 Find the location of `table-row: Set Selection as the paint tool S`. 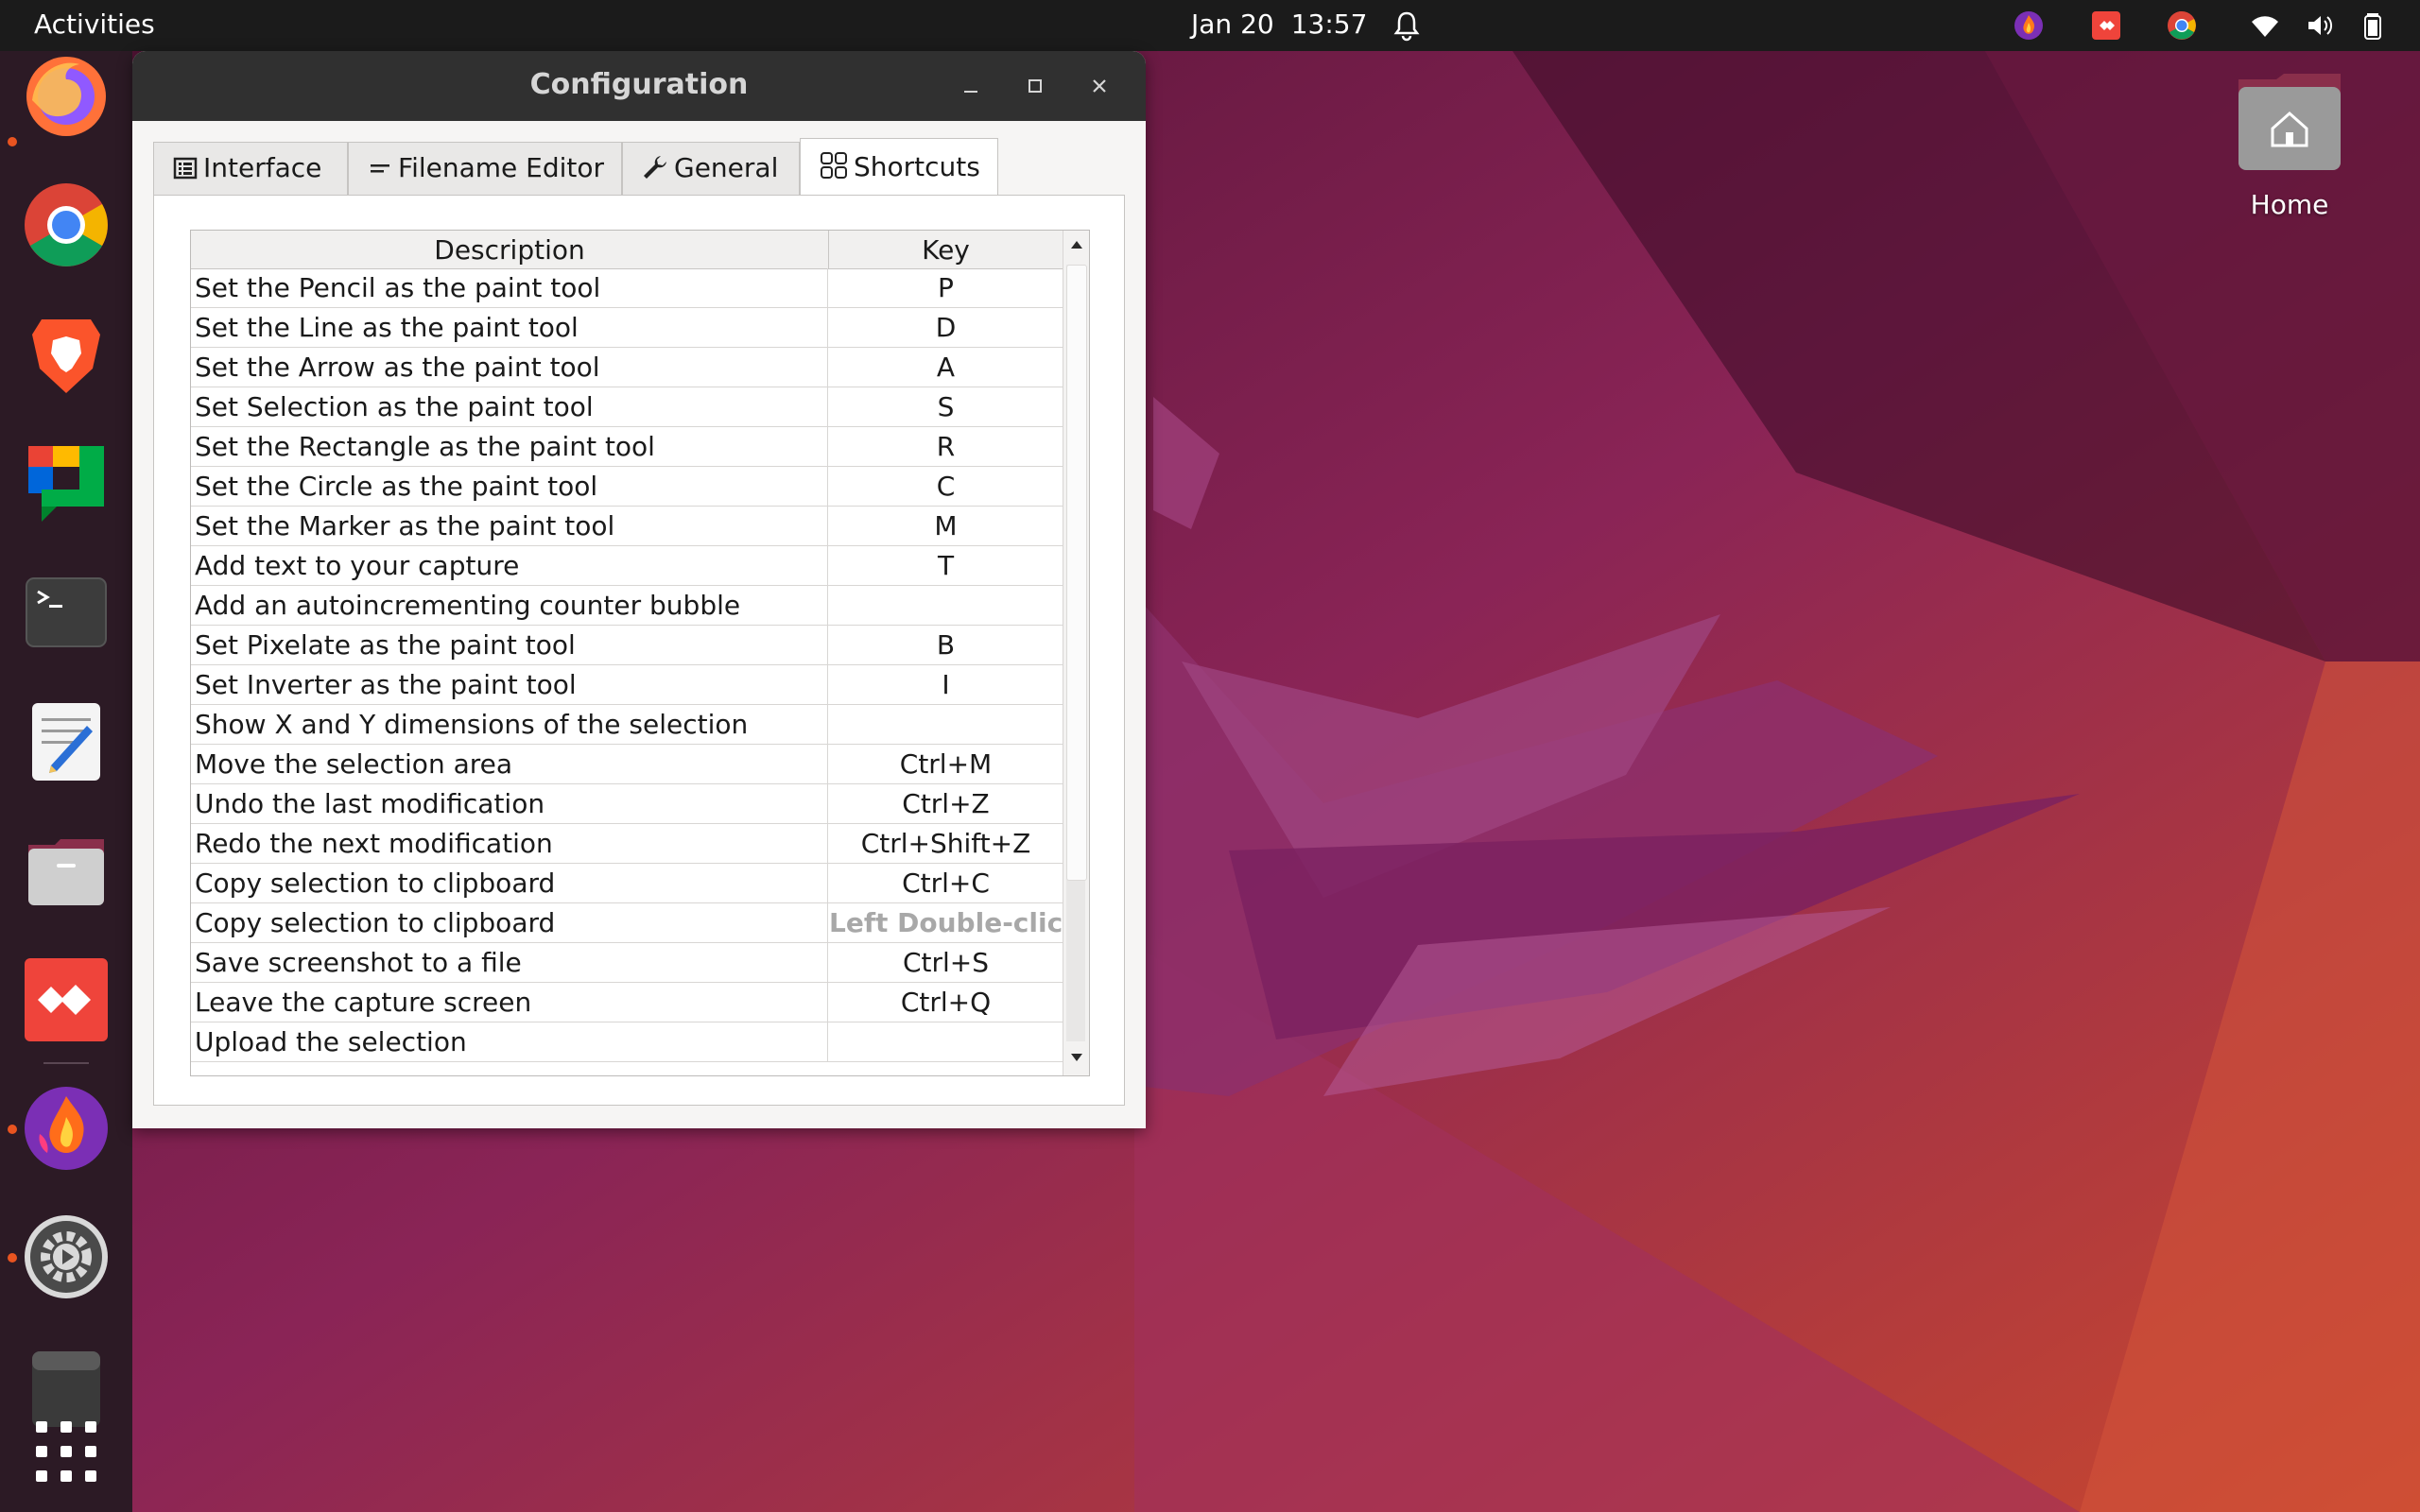

table-row: Set Selection as the paint tool S is located at coordinates (627, 407).